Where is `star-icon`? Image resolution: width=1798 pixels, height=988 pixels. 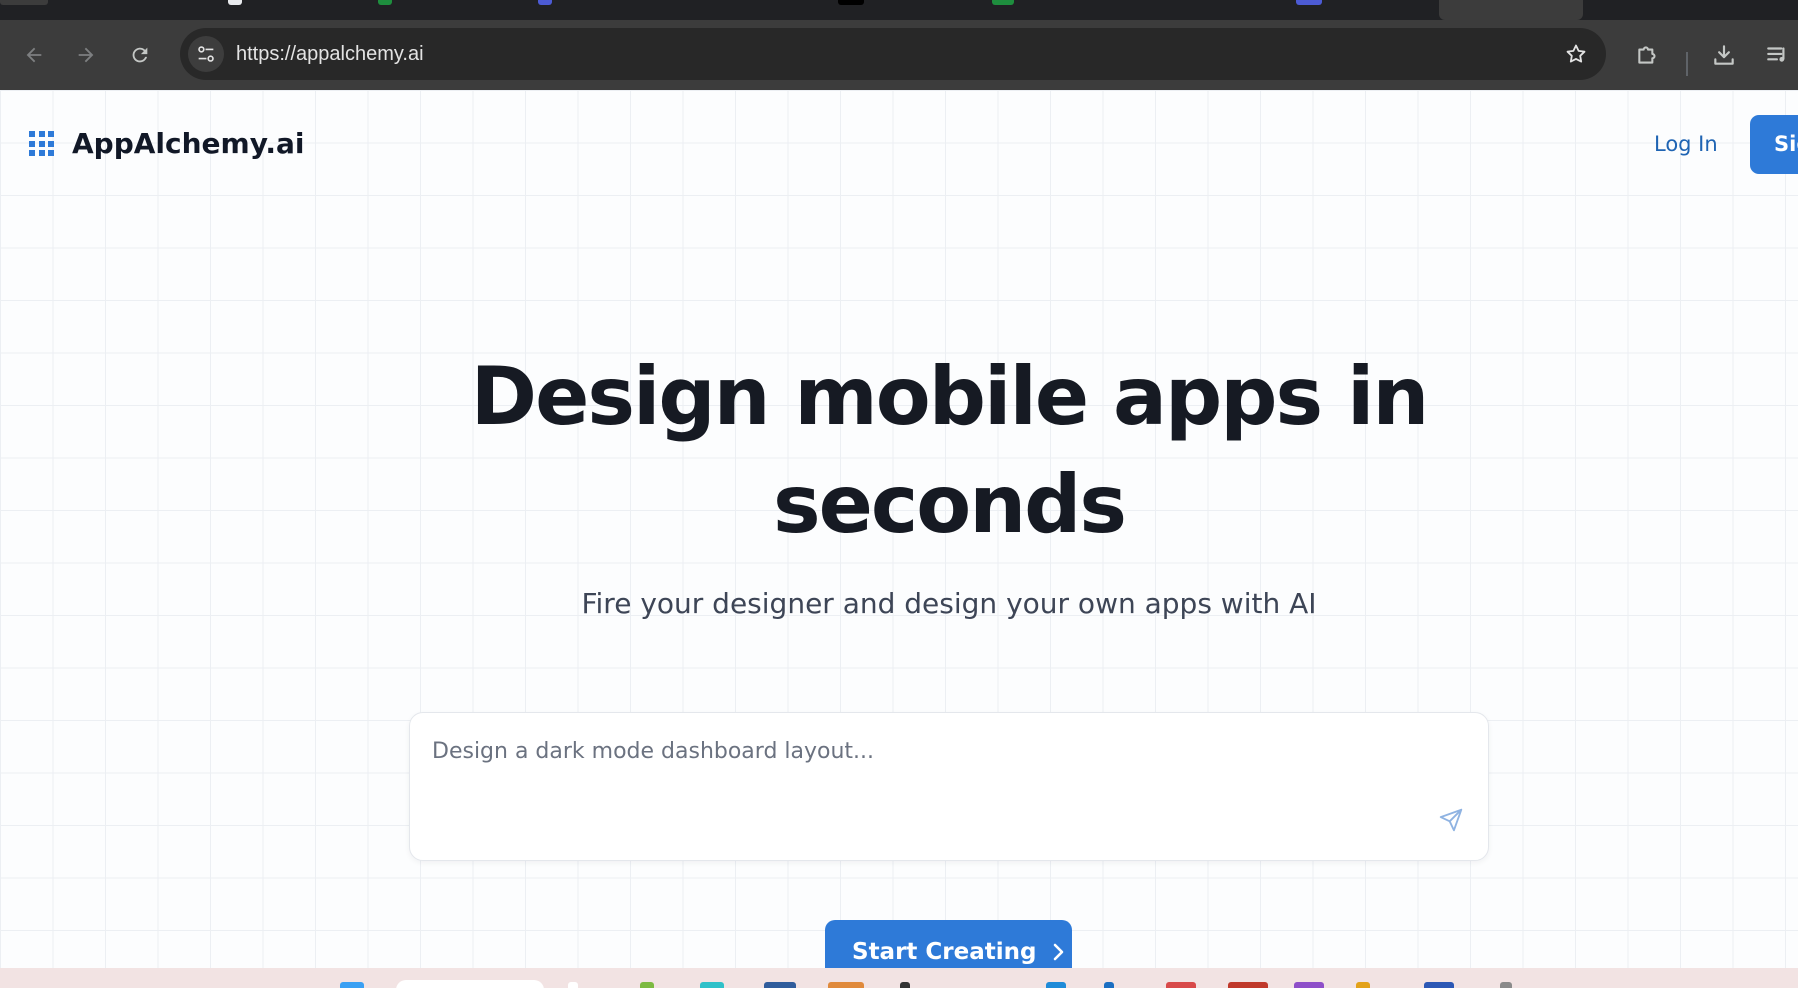 star-icon is located at coordinates (1576, 53).